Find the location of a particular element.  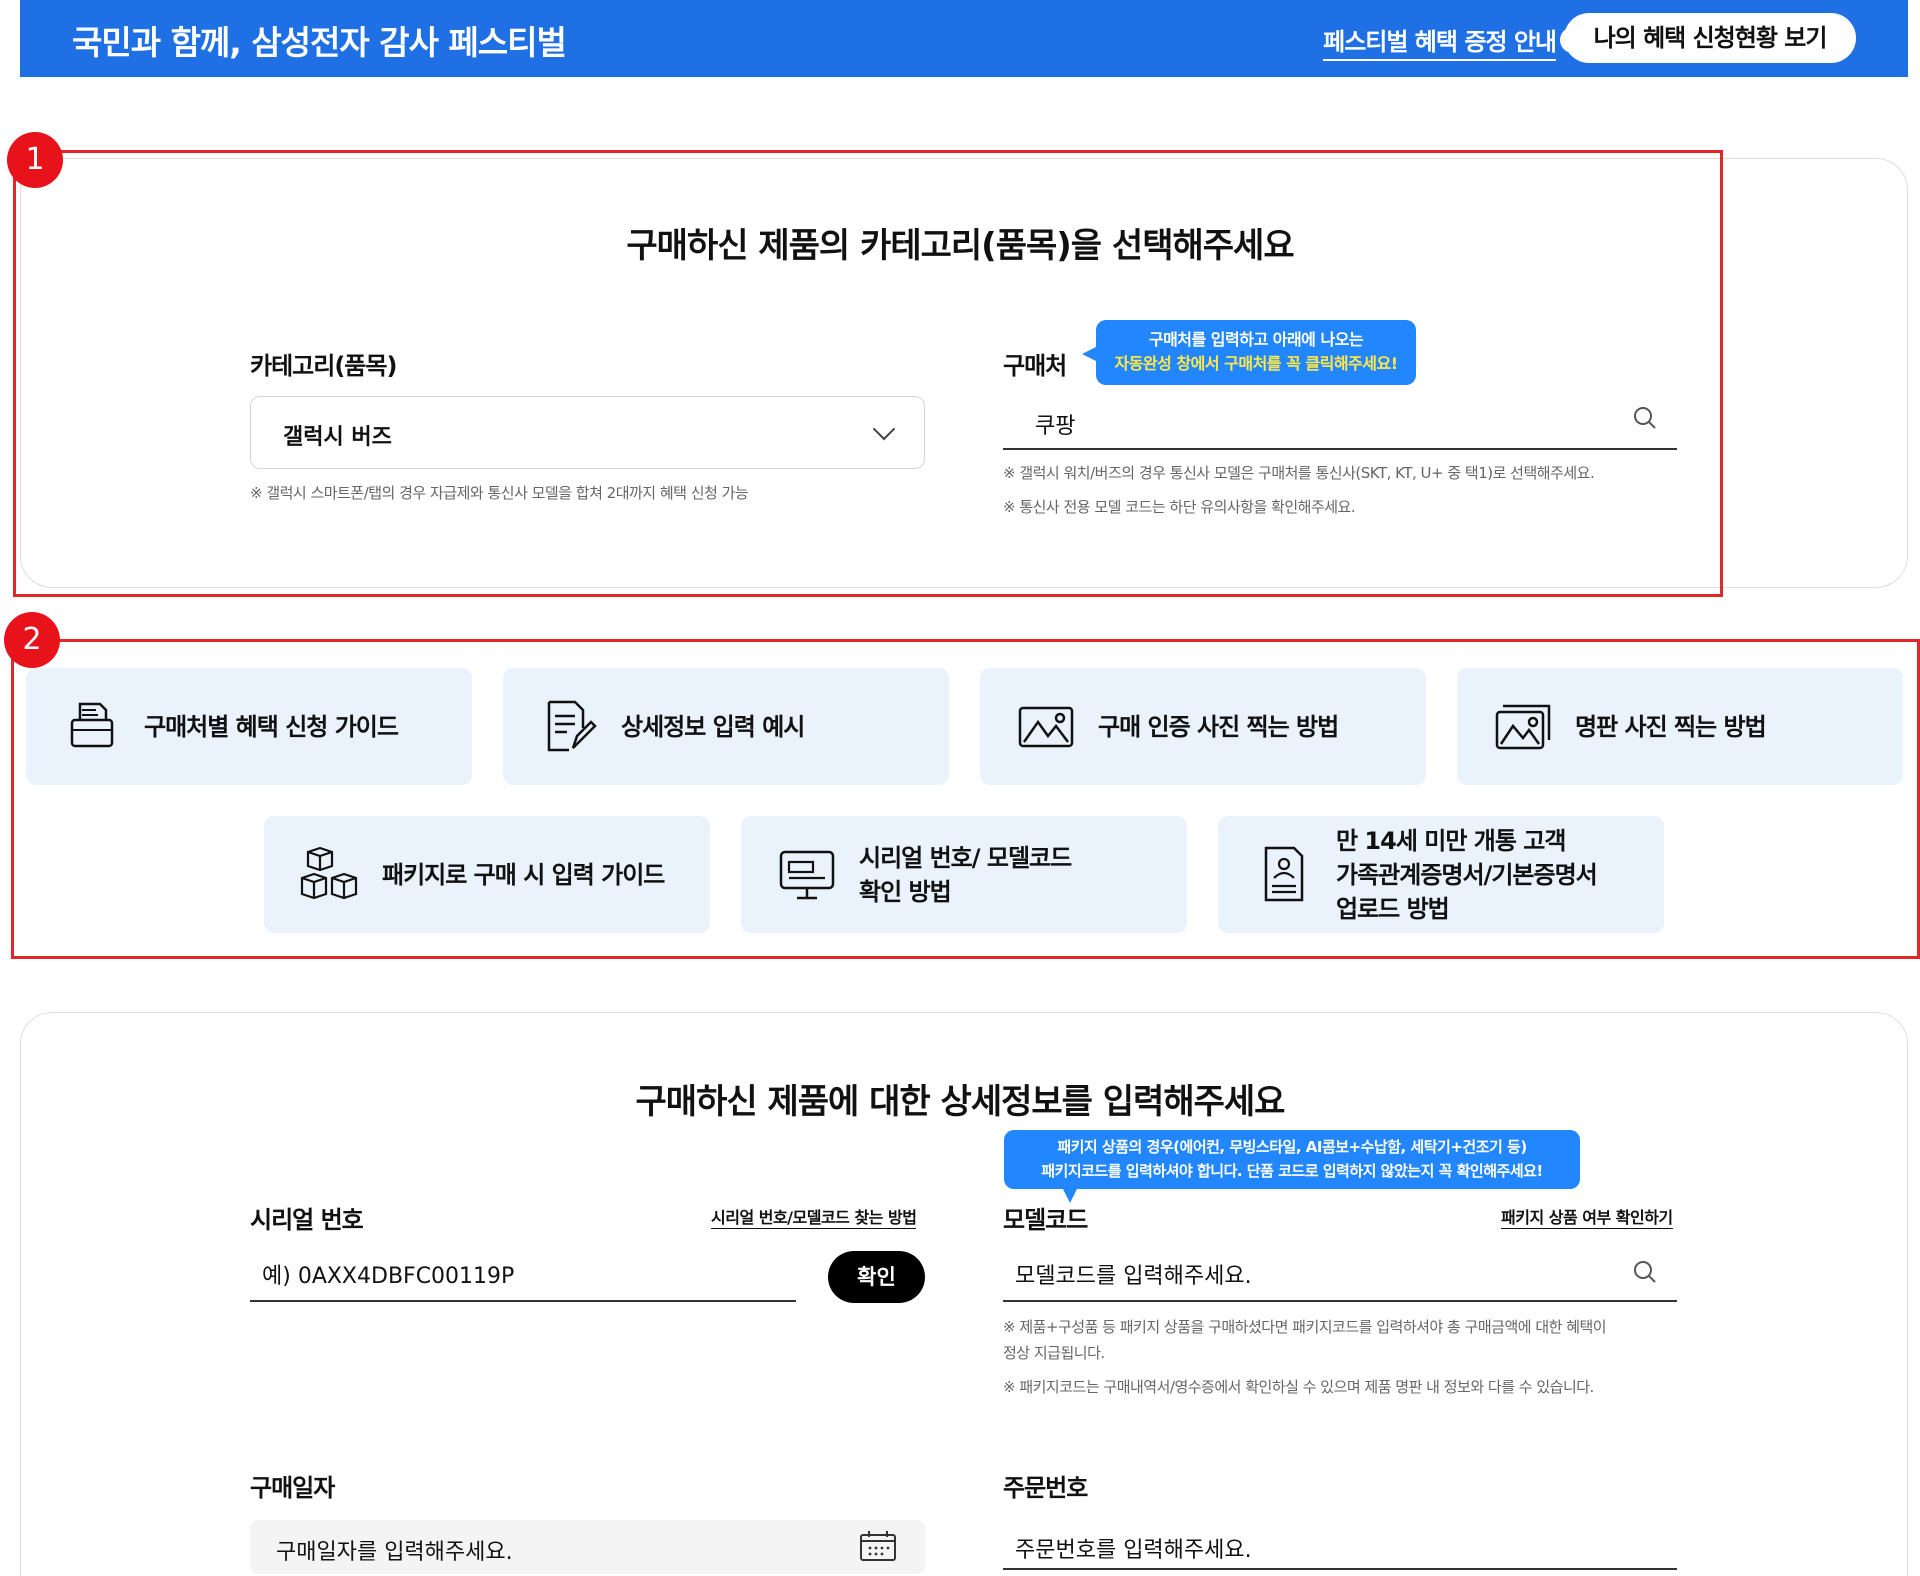

model-label: 모델코드 is located at coordinates (1045, 1220).